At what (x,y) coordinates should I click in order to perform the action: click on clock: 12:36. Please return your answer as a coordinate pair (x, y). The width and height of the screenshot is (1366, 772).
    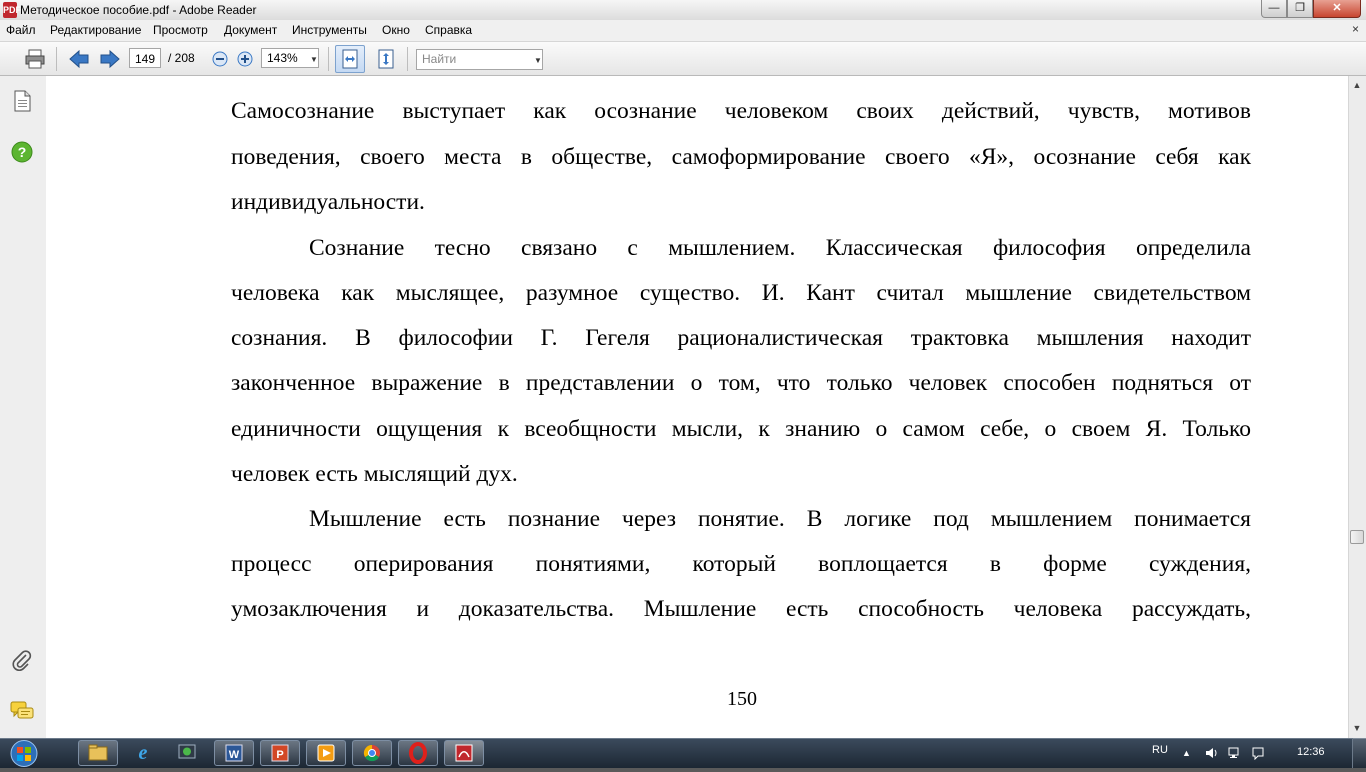
    Looking at the image, I should click on (1311, 752).